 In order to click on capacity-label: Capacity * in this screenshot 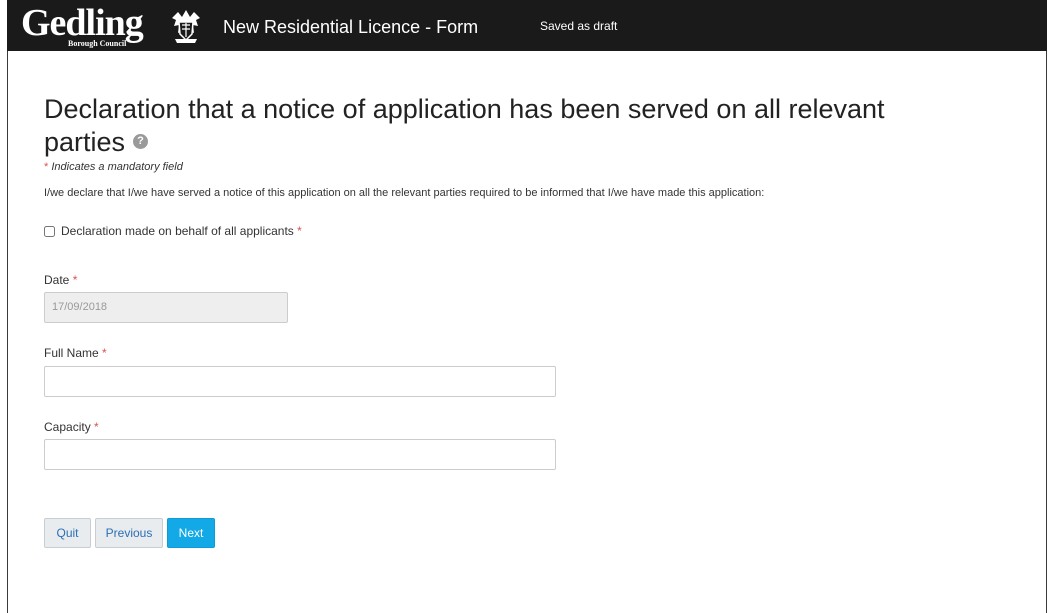, I will do `click(71, 427)`.